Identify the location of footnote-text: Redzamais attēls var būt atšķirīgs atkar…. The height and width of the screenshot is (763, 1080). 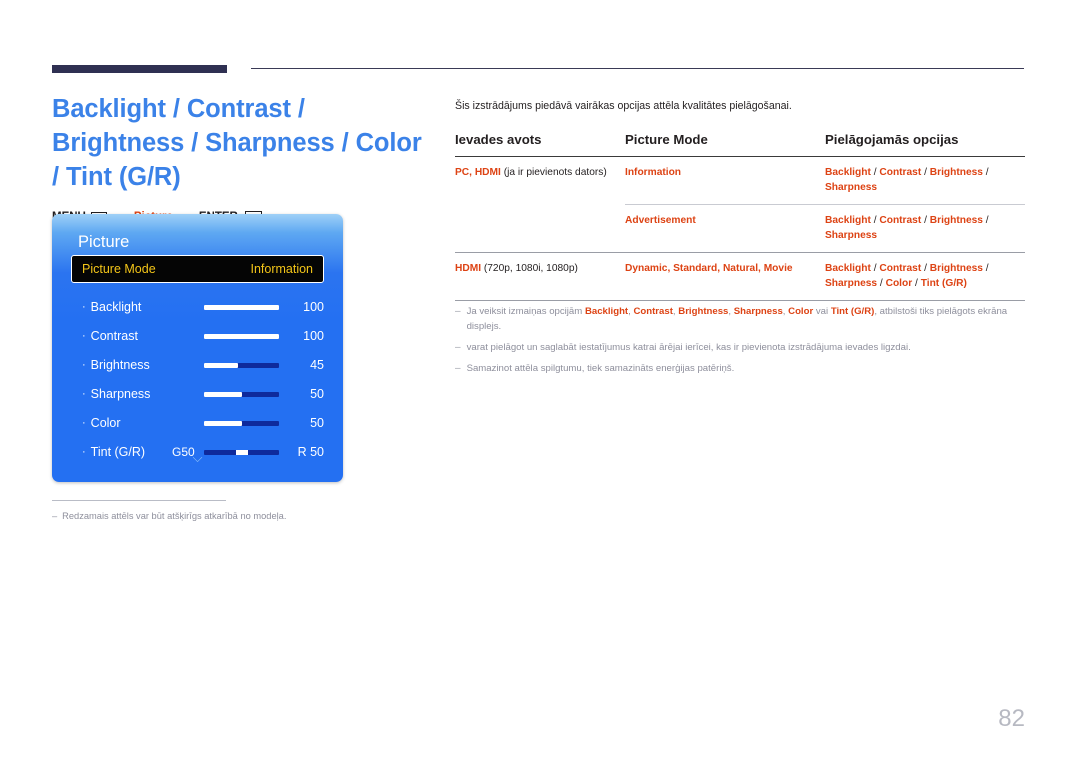
(174, 516).